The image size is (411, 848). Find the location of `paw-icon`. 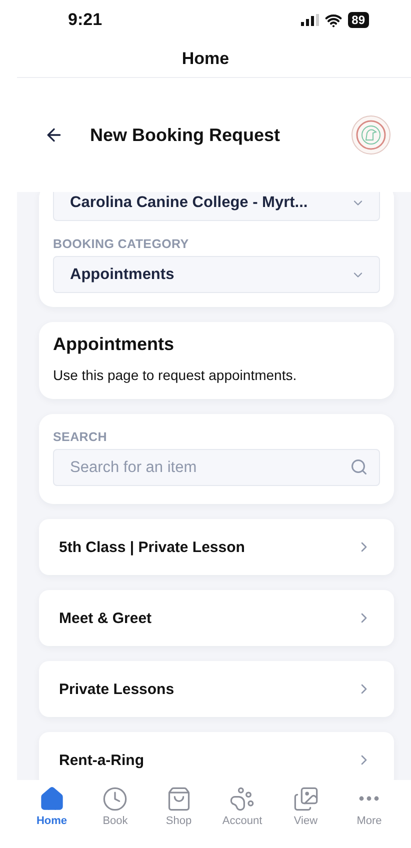

paw-icon is located at coordinates (242, 799).